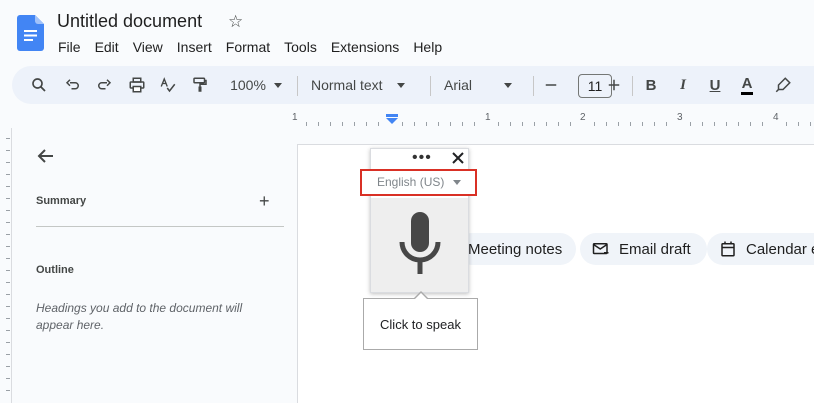 The height and width of the screenshot is (403, 814). What do you see at coordinates (488, 117) in the screenshot?
I see `ruler-number: 1` at bounding box center [488, 117].